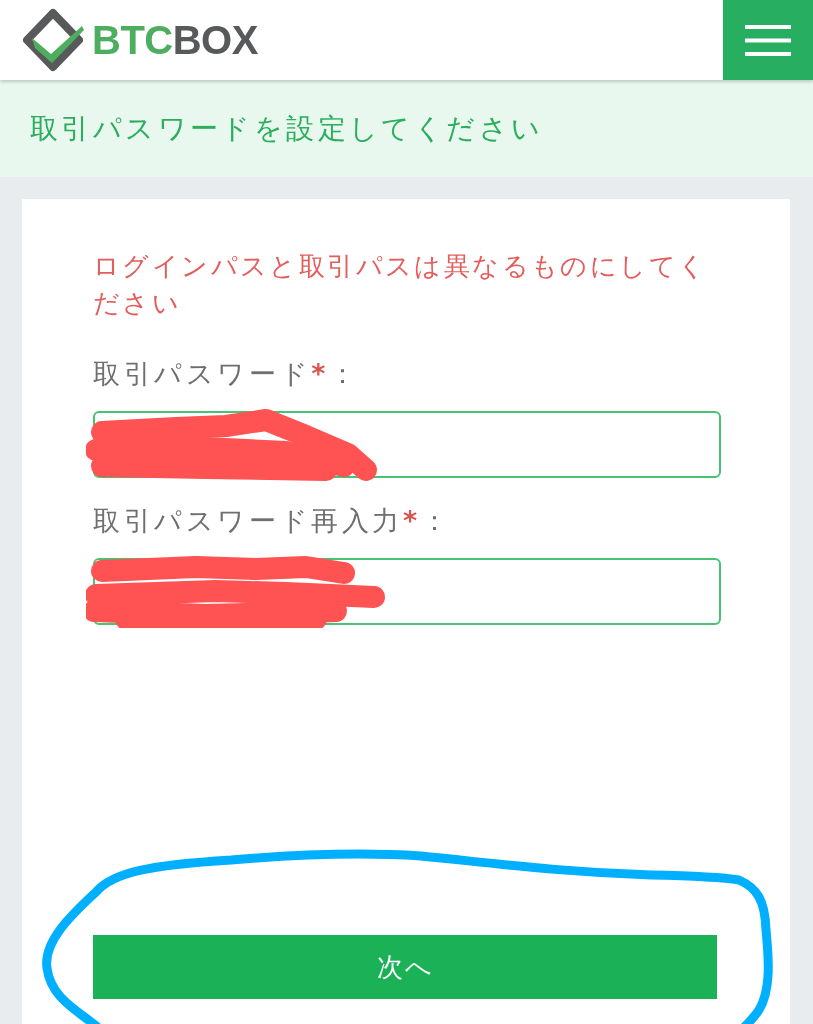 Image resolution: width=813 pixels, height=1024 pixels. I want to click on brand-name: BTCBOX, so click(175, 40).